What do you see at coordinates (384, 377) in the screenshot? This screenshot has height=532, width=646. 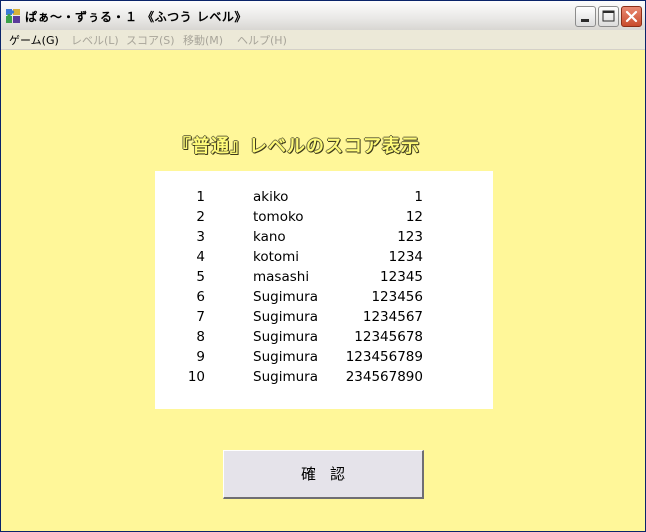 I see `score-cell: 234567890` at bounding box center [384, 377].